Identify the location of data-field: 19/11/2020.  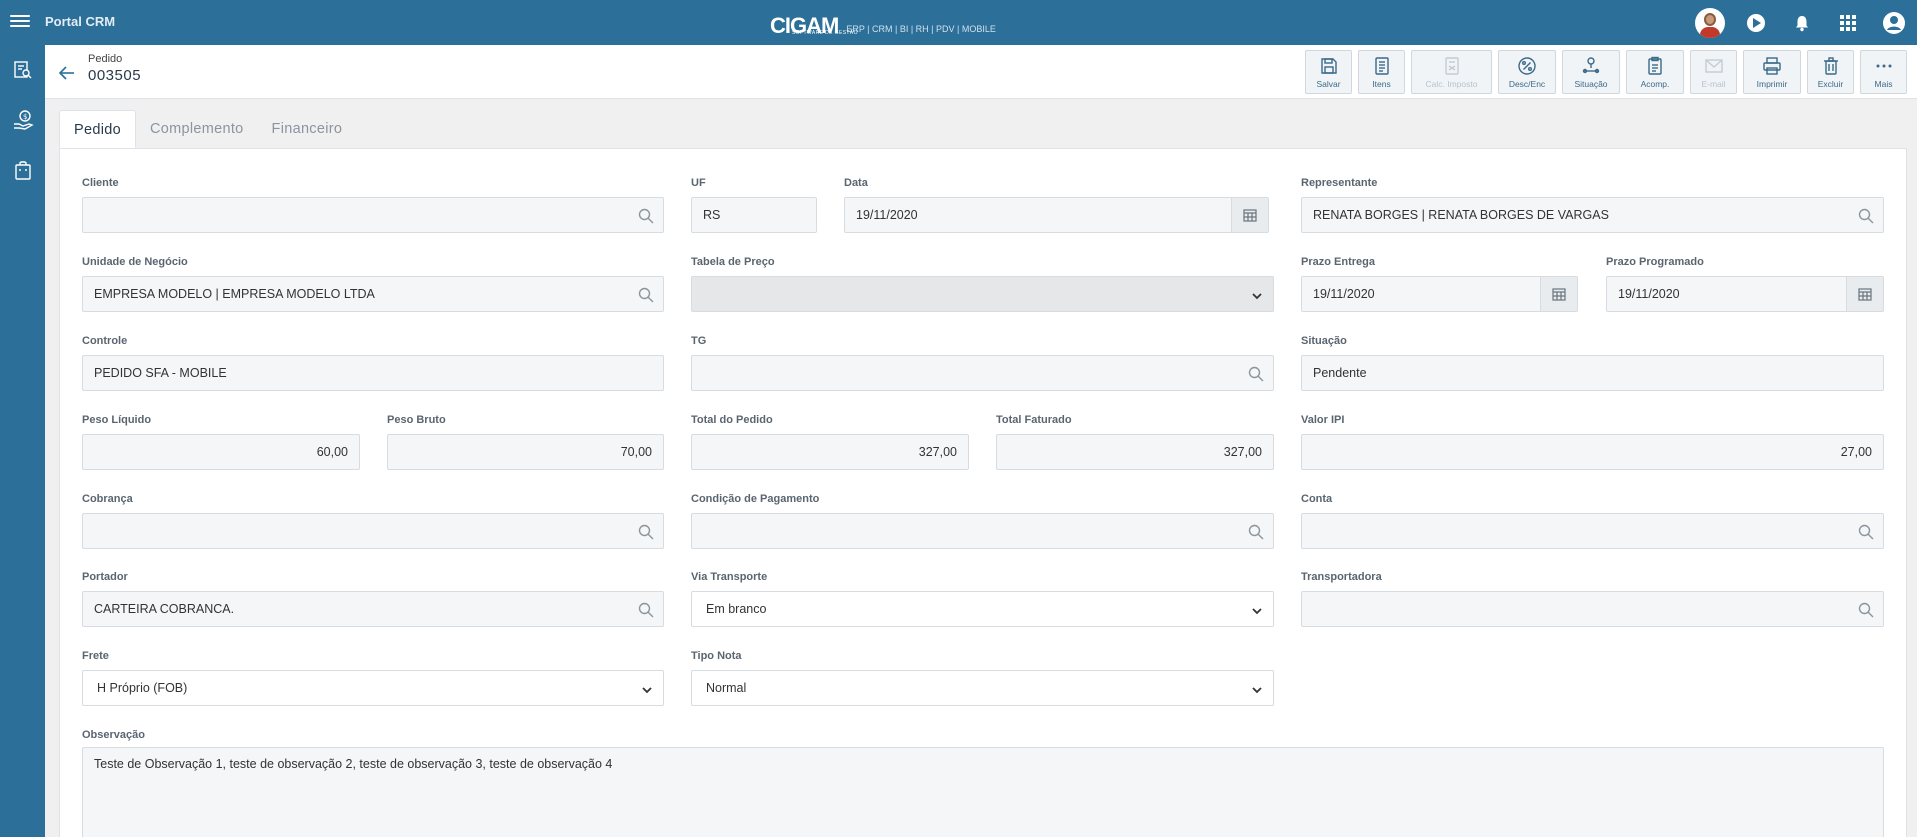
(1056, 215).